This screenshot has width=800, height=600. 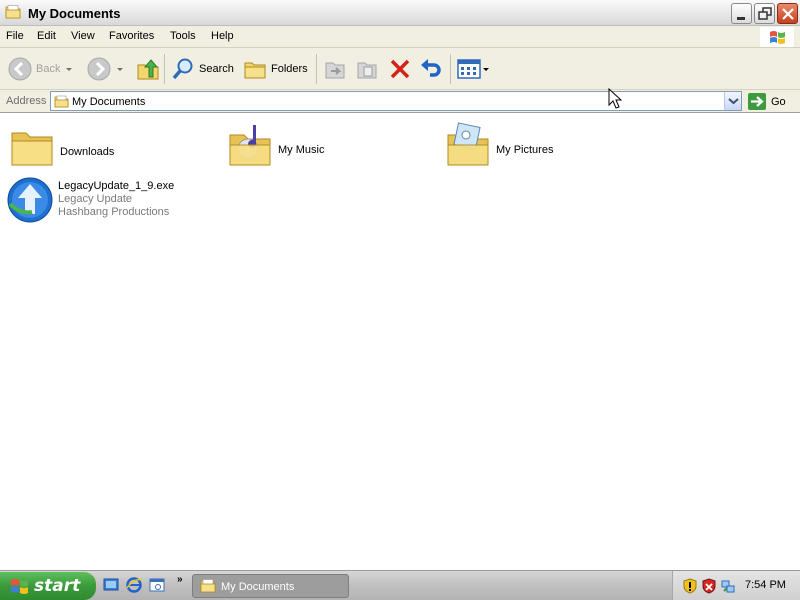 What do you see at coordinates (114, 212) in the screenshot?
I see `item-company: Hashbang Productions` at bounding box center [114, 212].